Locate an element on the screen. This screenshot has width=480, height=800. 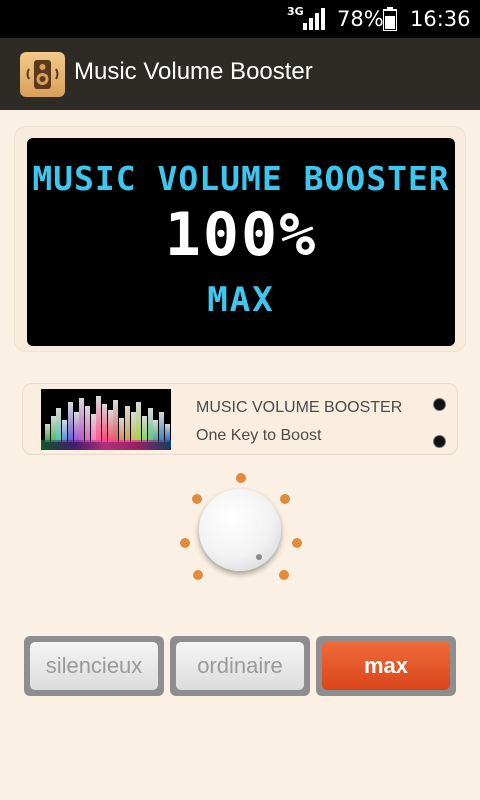
volume-percent: 100% is located at coordinates (241, 235).